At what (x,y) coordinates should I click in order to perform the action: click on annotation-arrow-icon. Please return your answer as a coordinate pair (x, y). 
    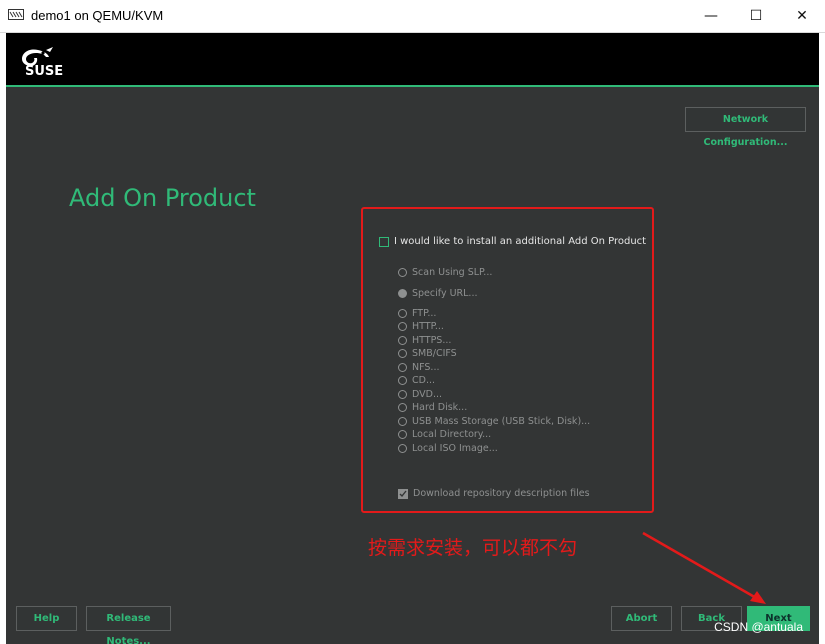
    Looking at the image, I should click on (704, 567).